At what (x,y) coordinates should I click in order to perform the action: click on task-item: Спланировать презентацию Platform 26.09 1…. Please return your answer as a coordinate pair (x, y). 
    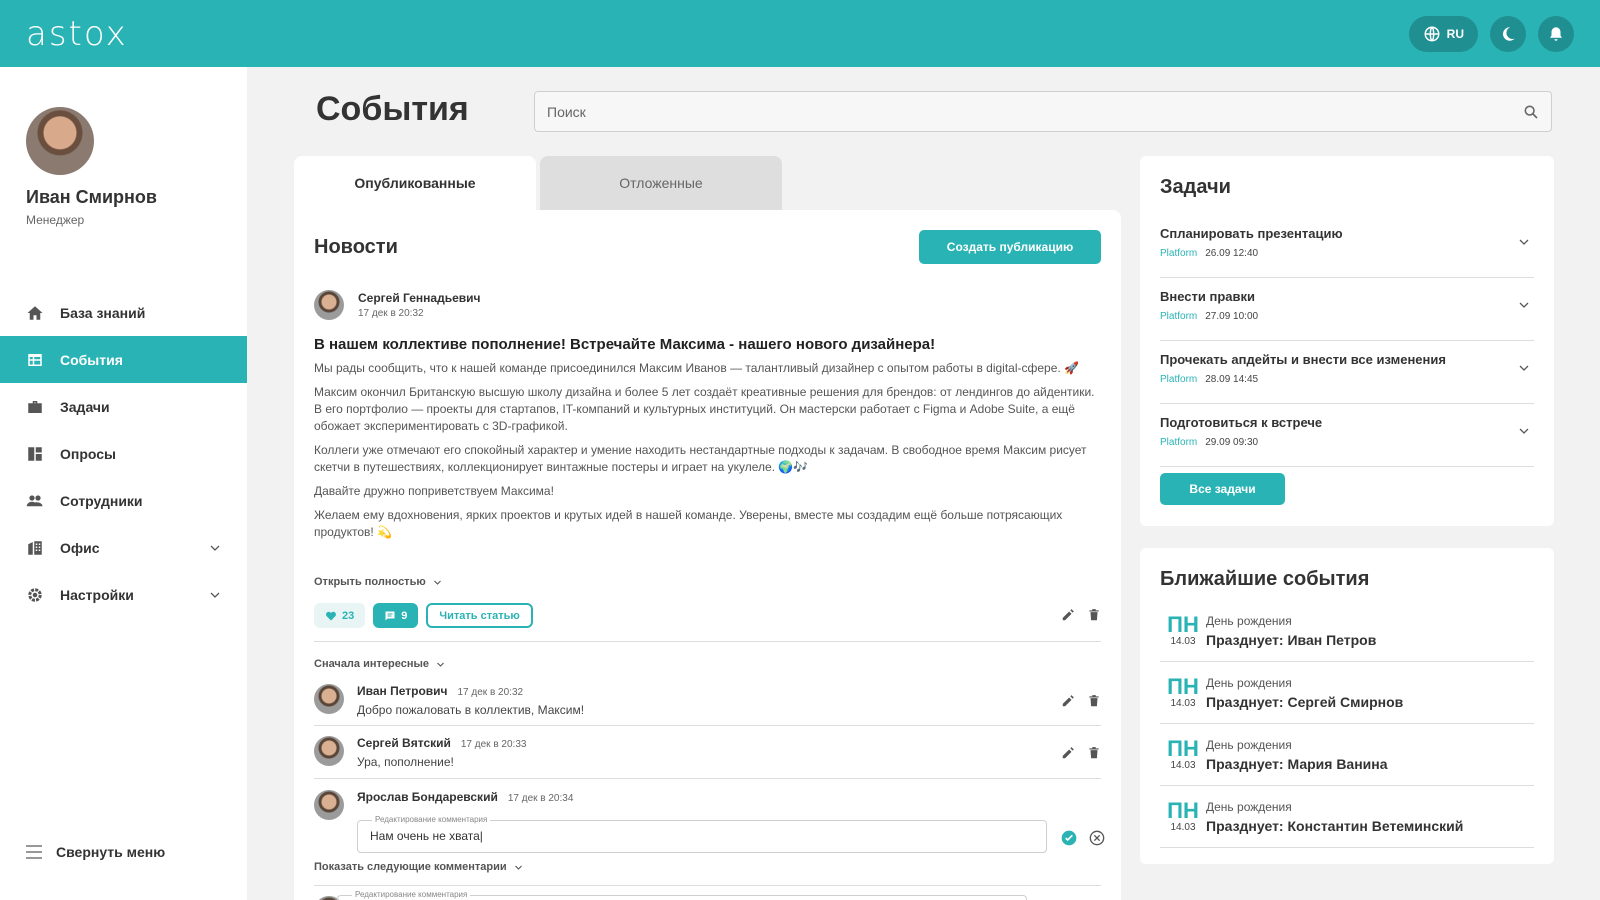
    Looking at the image, I should click on (1347, 247).